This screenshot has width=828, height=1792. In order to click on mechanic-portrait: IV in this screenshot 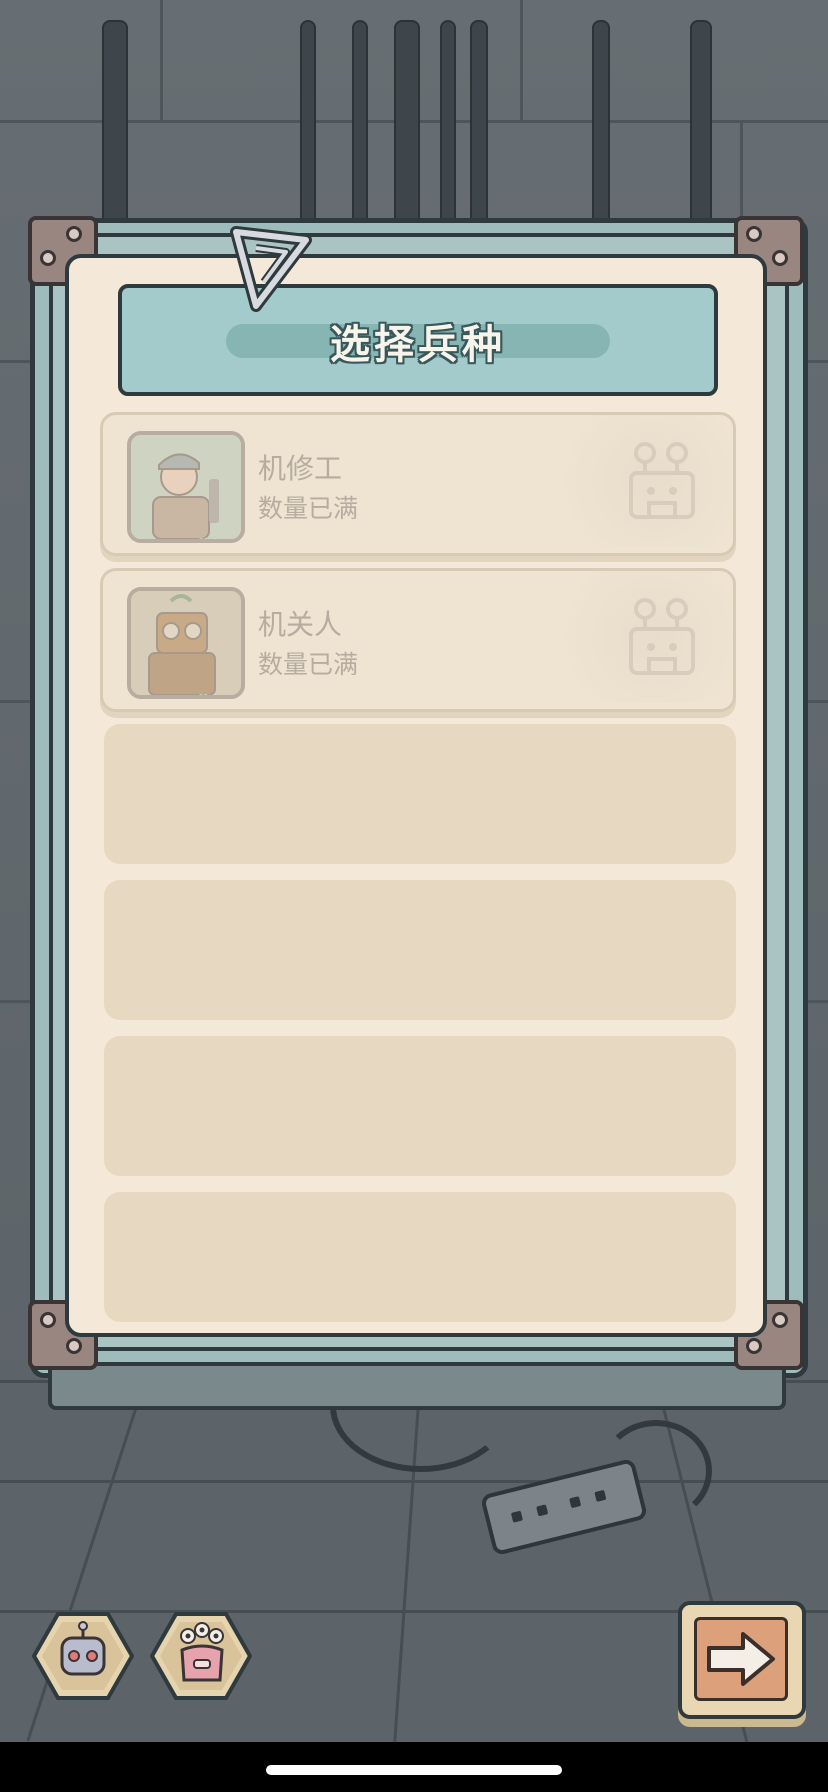, I will do `click(186, 487)`.